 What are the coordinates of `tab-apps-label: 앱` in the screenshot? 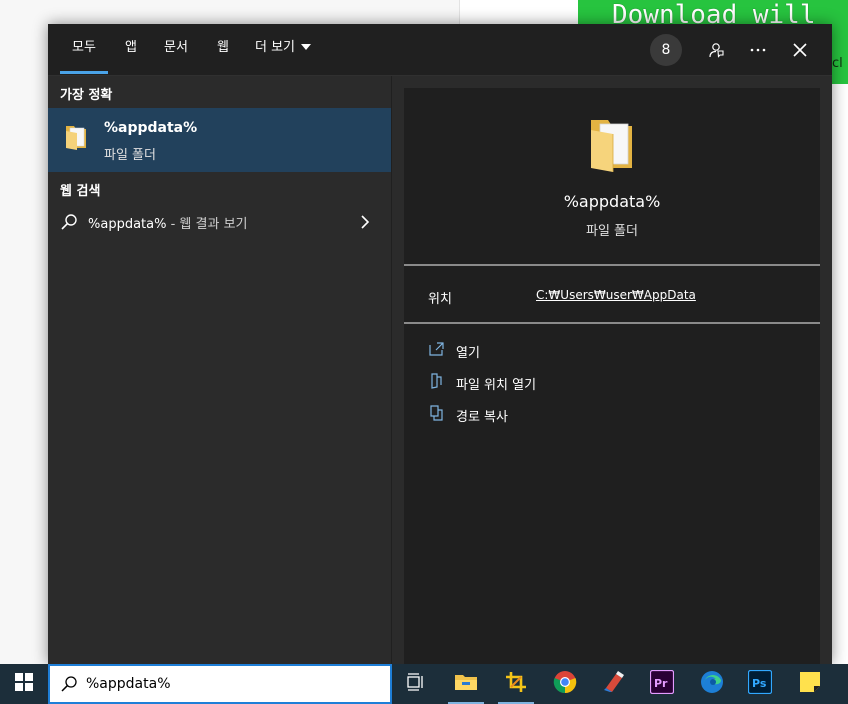 It's located at (131, 47).